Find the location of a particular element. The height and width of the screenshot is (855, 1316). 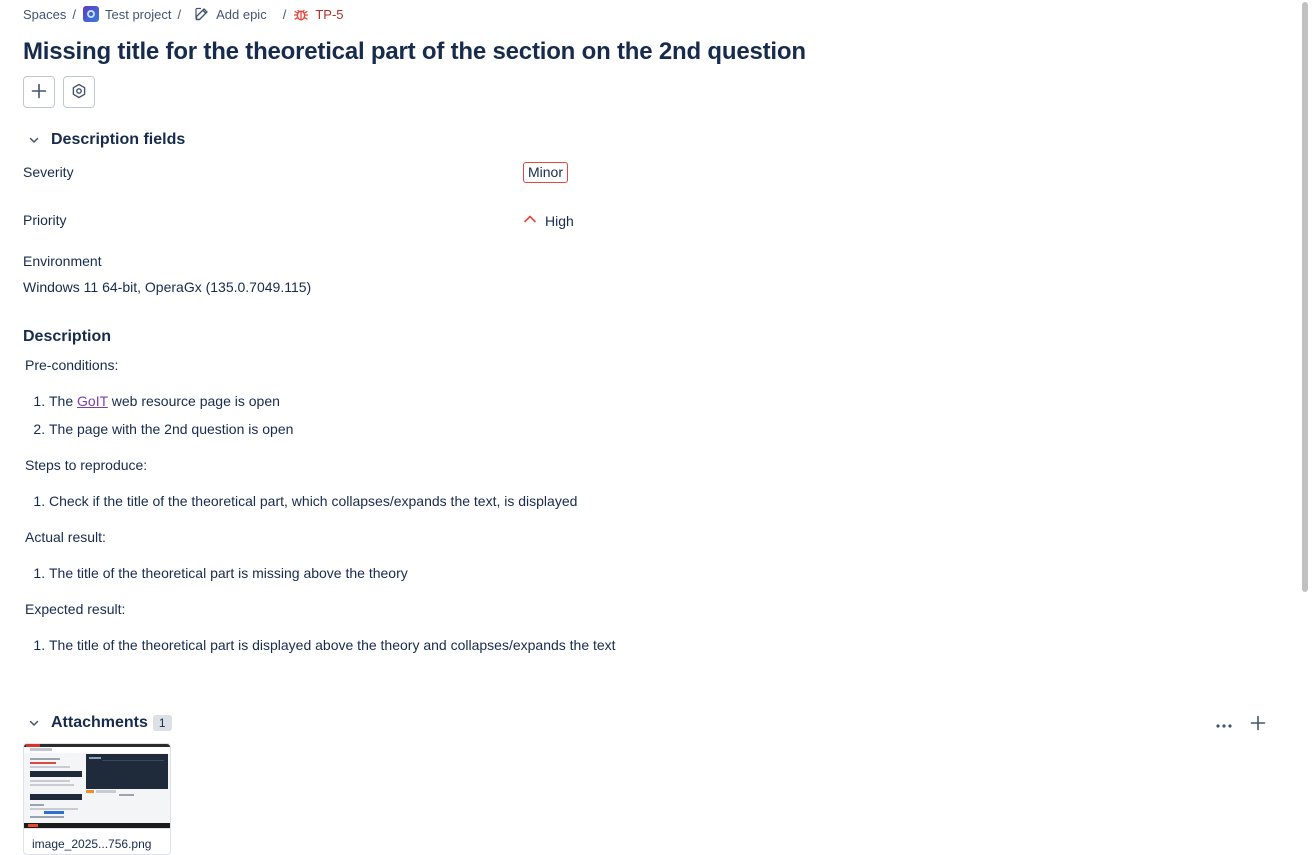

description-fields-header: Description fields is located at coordinates (104, 140).